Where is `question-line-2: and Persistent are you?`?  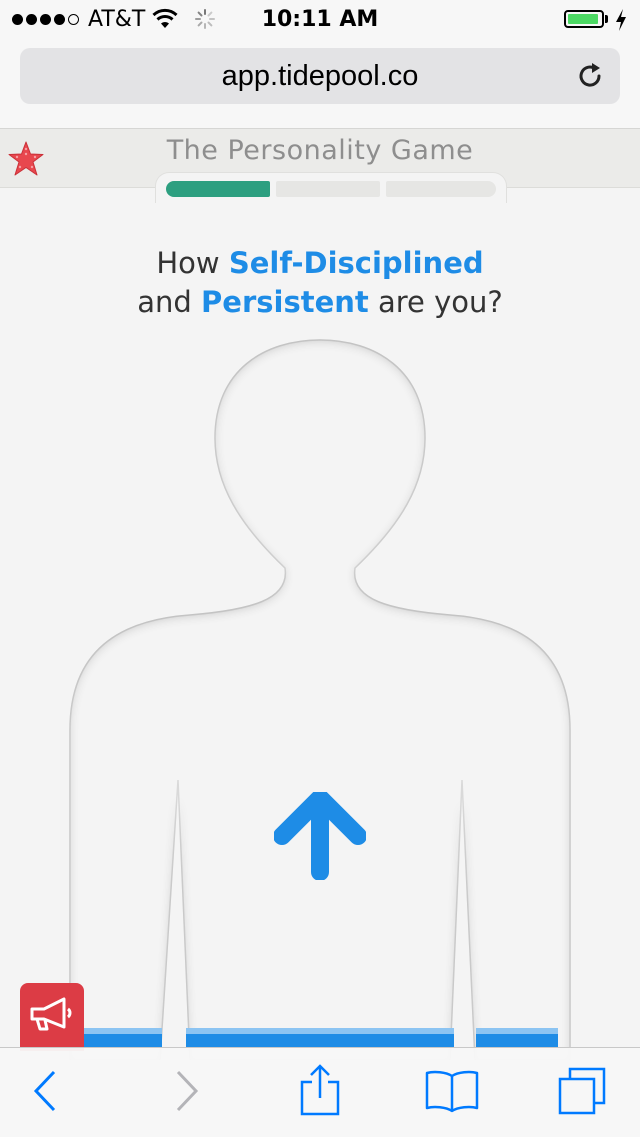 question-line-2: and Persistent are you? is located at coordinates (320, 302).